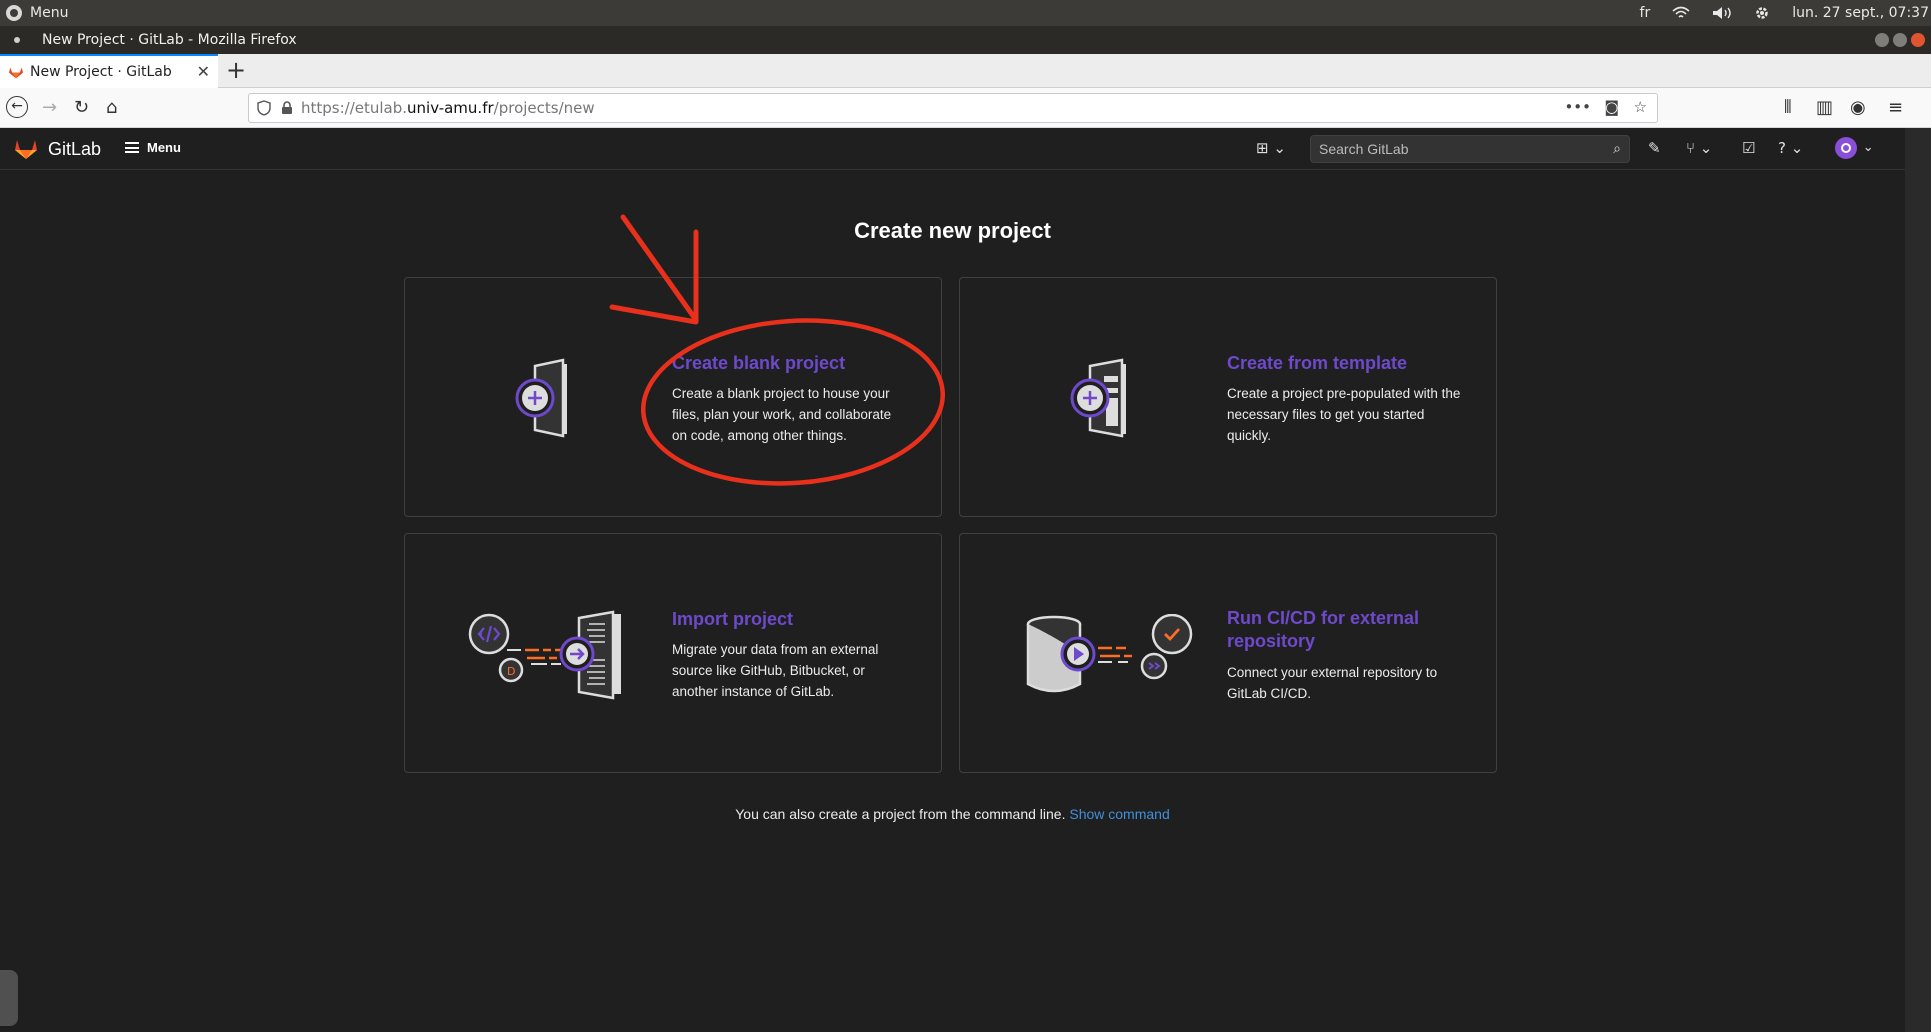 The height and width of the screenshot is (1032, 1931). What do you see at coordinates (965, 13) in the screenshot?
I see `os-top-bar: Menu fr lun. 27 sept., 07:37` at bounding box center [965, 13].